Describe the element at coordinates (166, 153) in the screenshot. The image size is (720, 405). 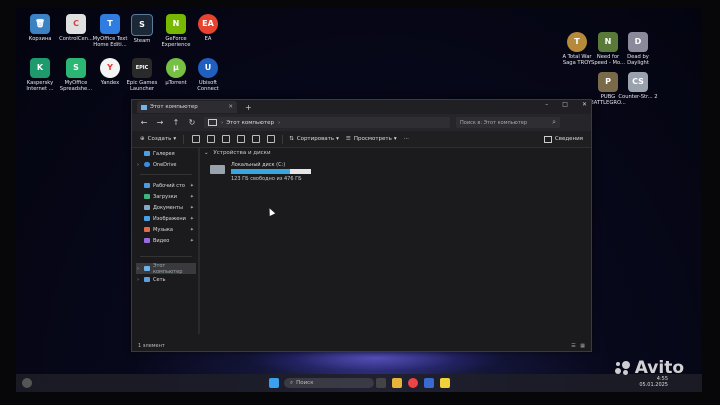
I see `sidebar-item-gallery: Галерея` at that location.